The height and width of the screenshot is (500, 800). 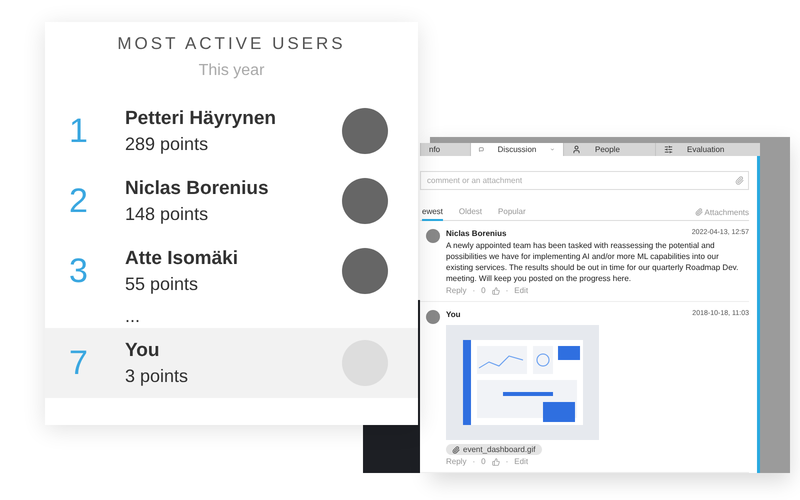 I want to click on tab: Discussion, so click(x=516, y=149).